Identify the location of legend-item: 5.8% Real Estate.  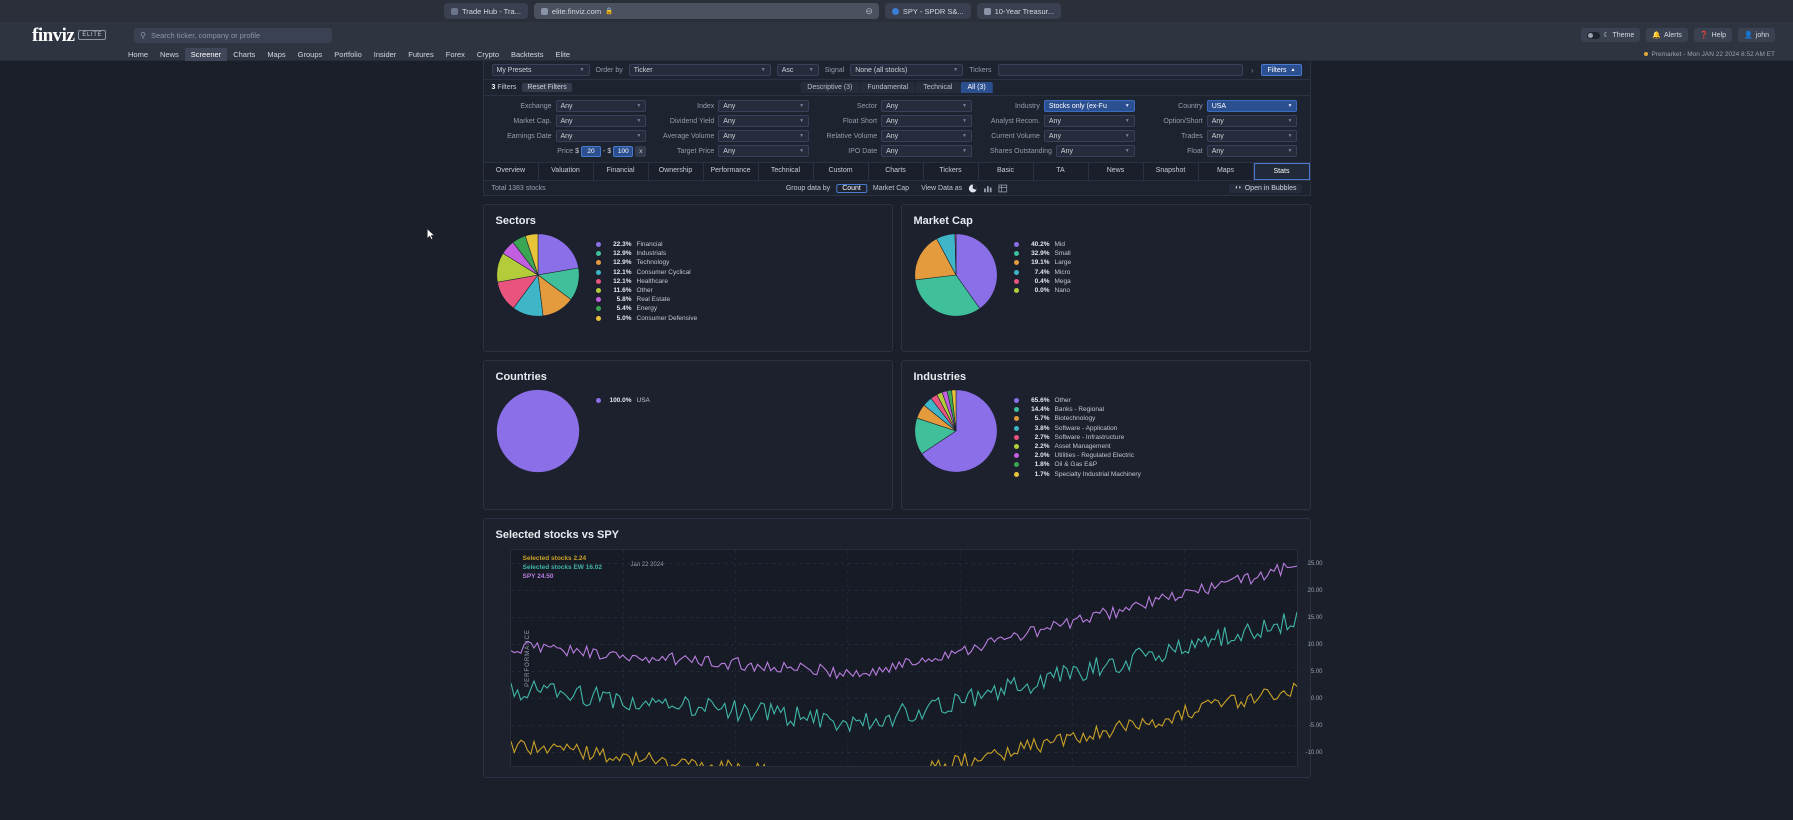
(646, 299).